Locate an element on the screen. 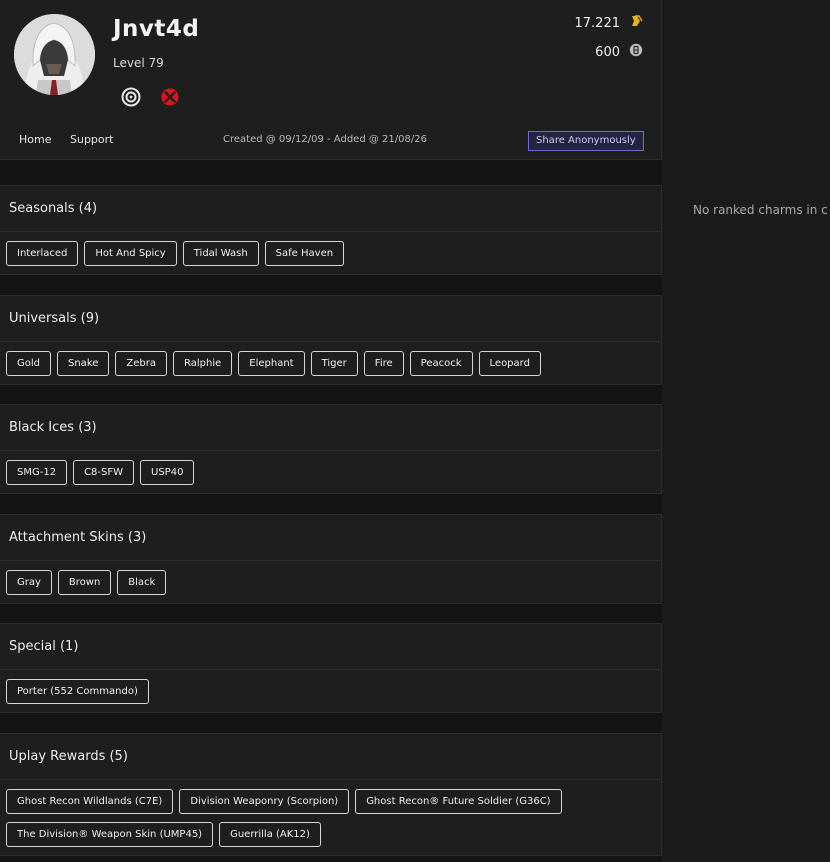  charm-tag: C8-SFW is located at coordinates (104, 472).